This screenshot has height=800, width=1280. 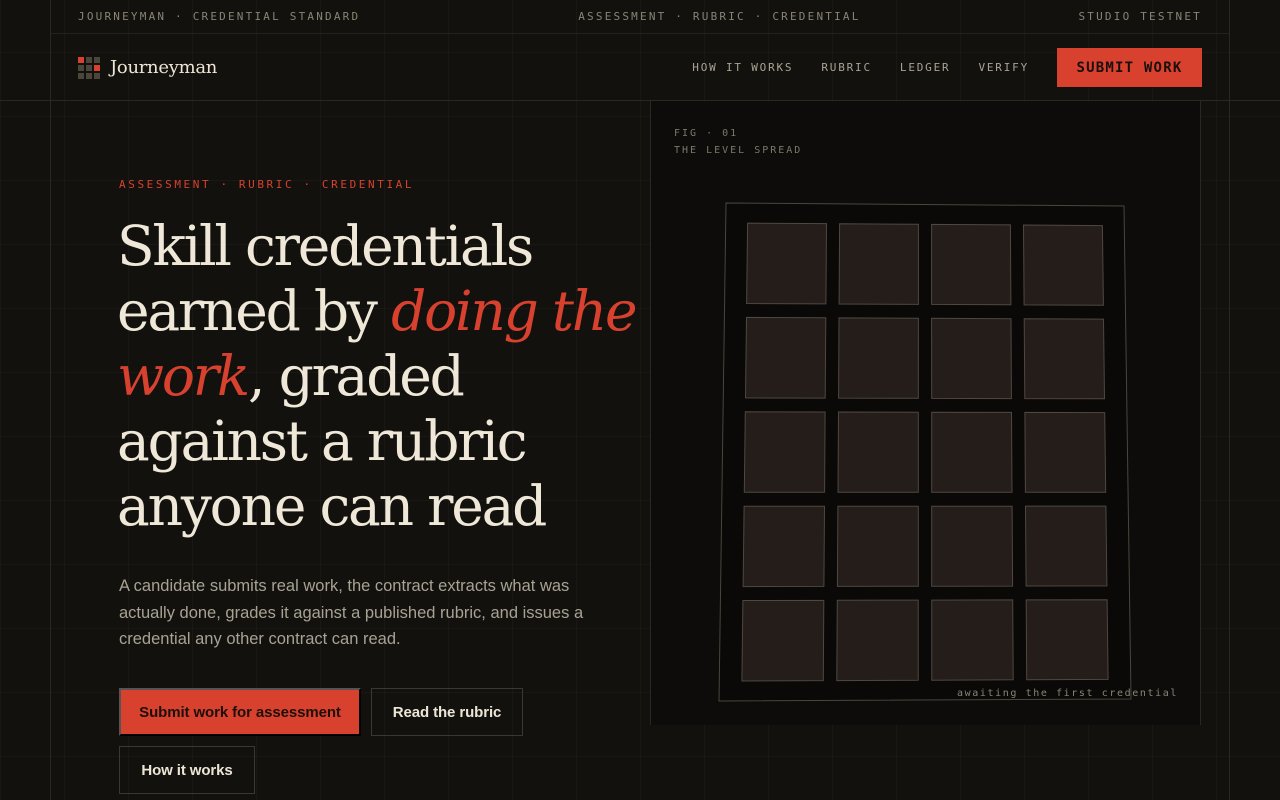 I want to click on utility-center: ASSESSMENT · RUBRIC · CREDENTIAL, so click(x=719, y=16).